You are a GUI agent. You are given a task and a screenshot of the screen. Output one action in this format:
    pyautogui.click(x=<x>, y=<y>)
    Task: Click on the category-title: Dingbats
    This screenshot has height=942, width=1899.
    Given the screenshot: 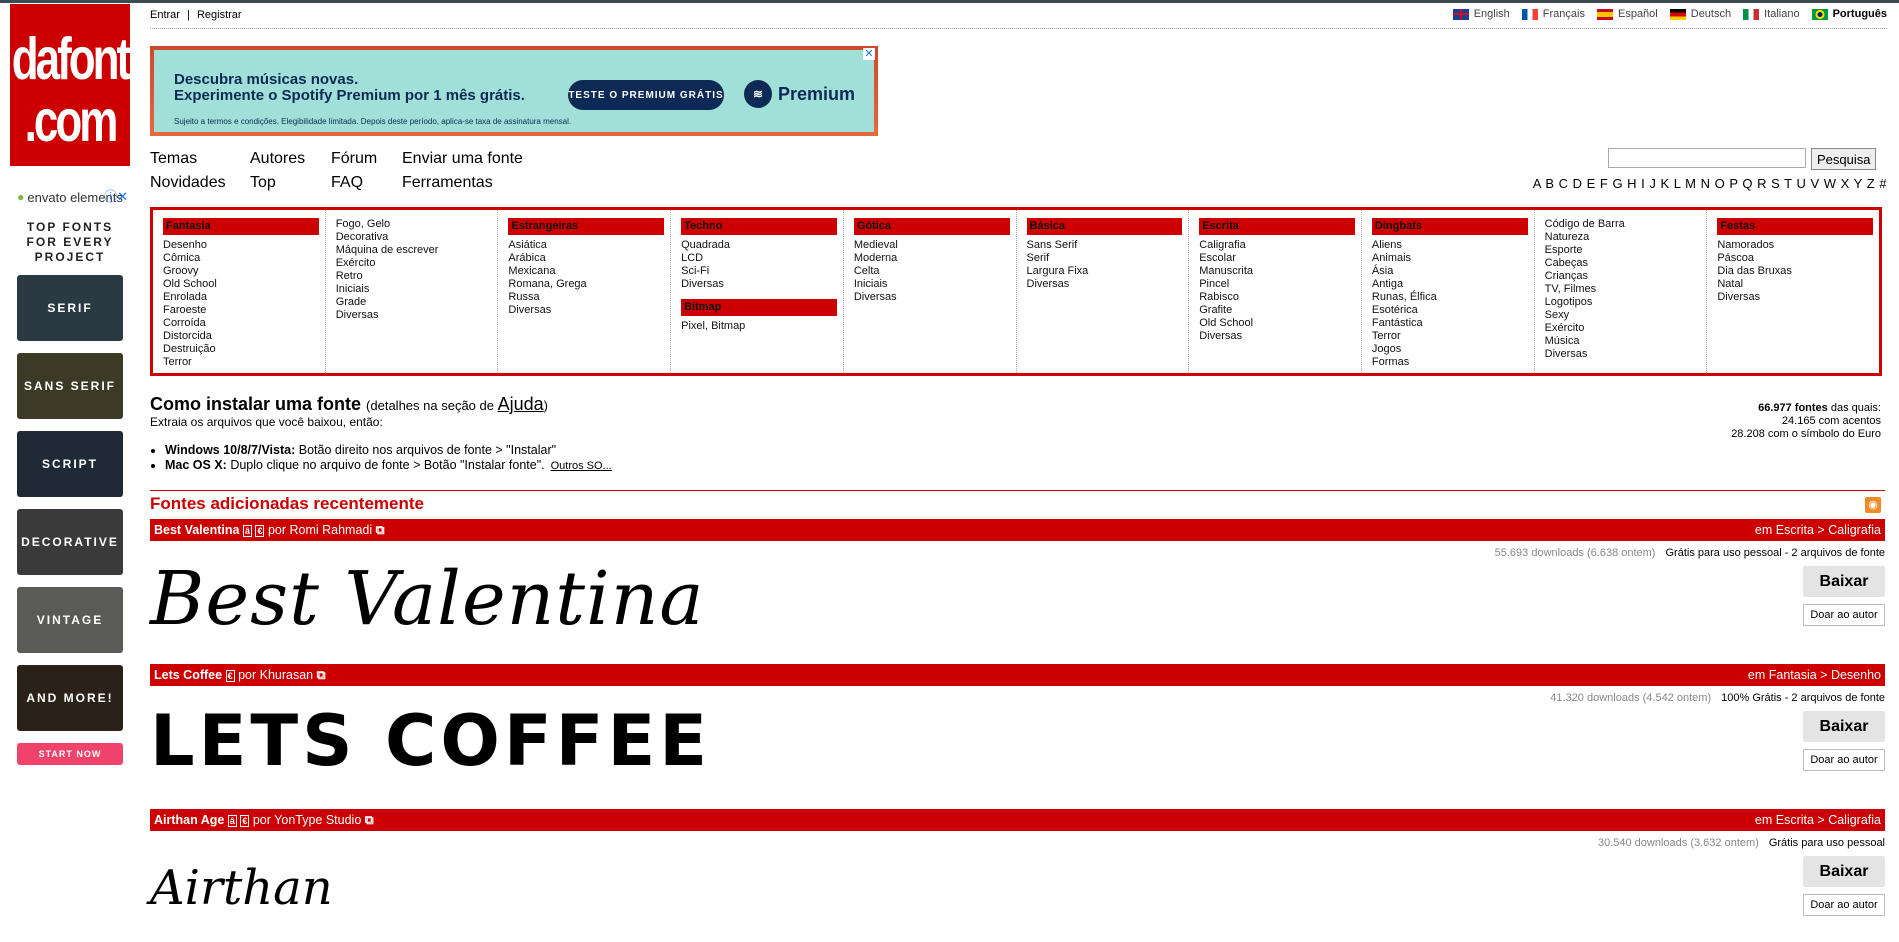 What is the action you would take?
    pyautogui.click(x=1449, y=226)
    